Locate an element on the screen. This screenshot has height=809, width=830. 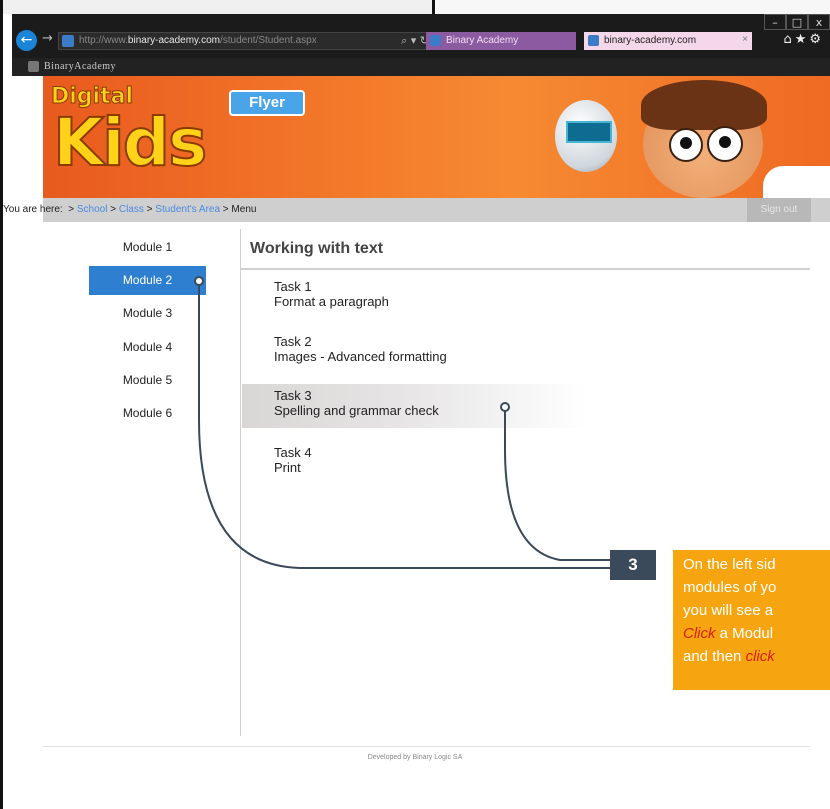
task-item-4: Task 4 Print is located at coordinates (414, 463).